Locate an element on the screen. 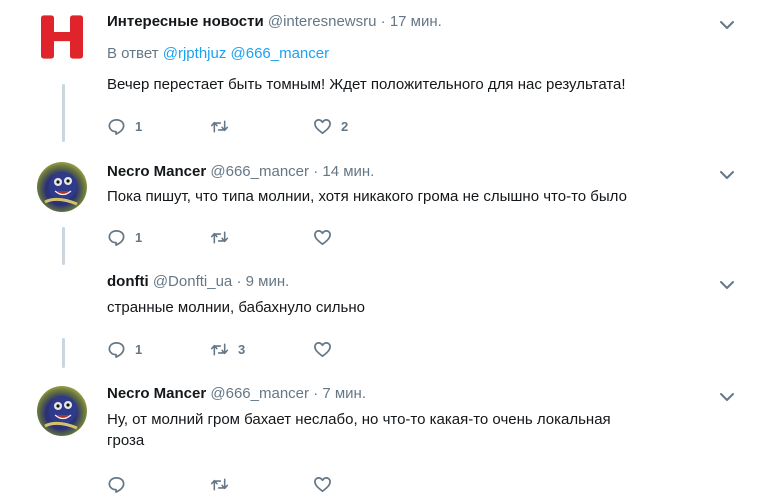 The image size is (772, 495). timestamp: 14 мин. is located at coordinates (348, 171).